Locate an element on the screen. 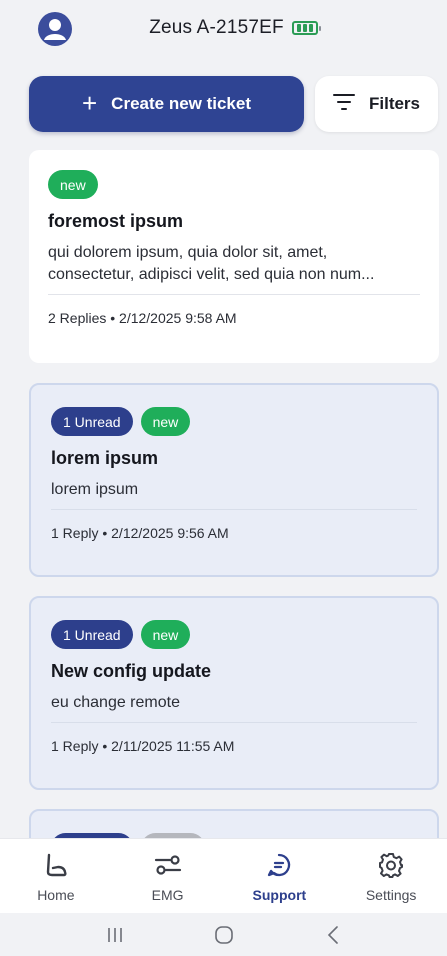 This screenshot has width=447, height=956. filters-label: Filters is located at coordinates (394, 103).